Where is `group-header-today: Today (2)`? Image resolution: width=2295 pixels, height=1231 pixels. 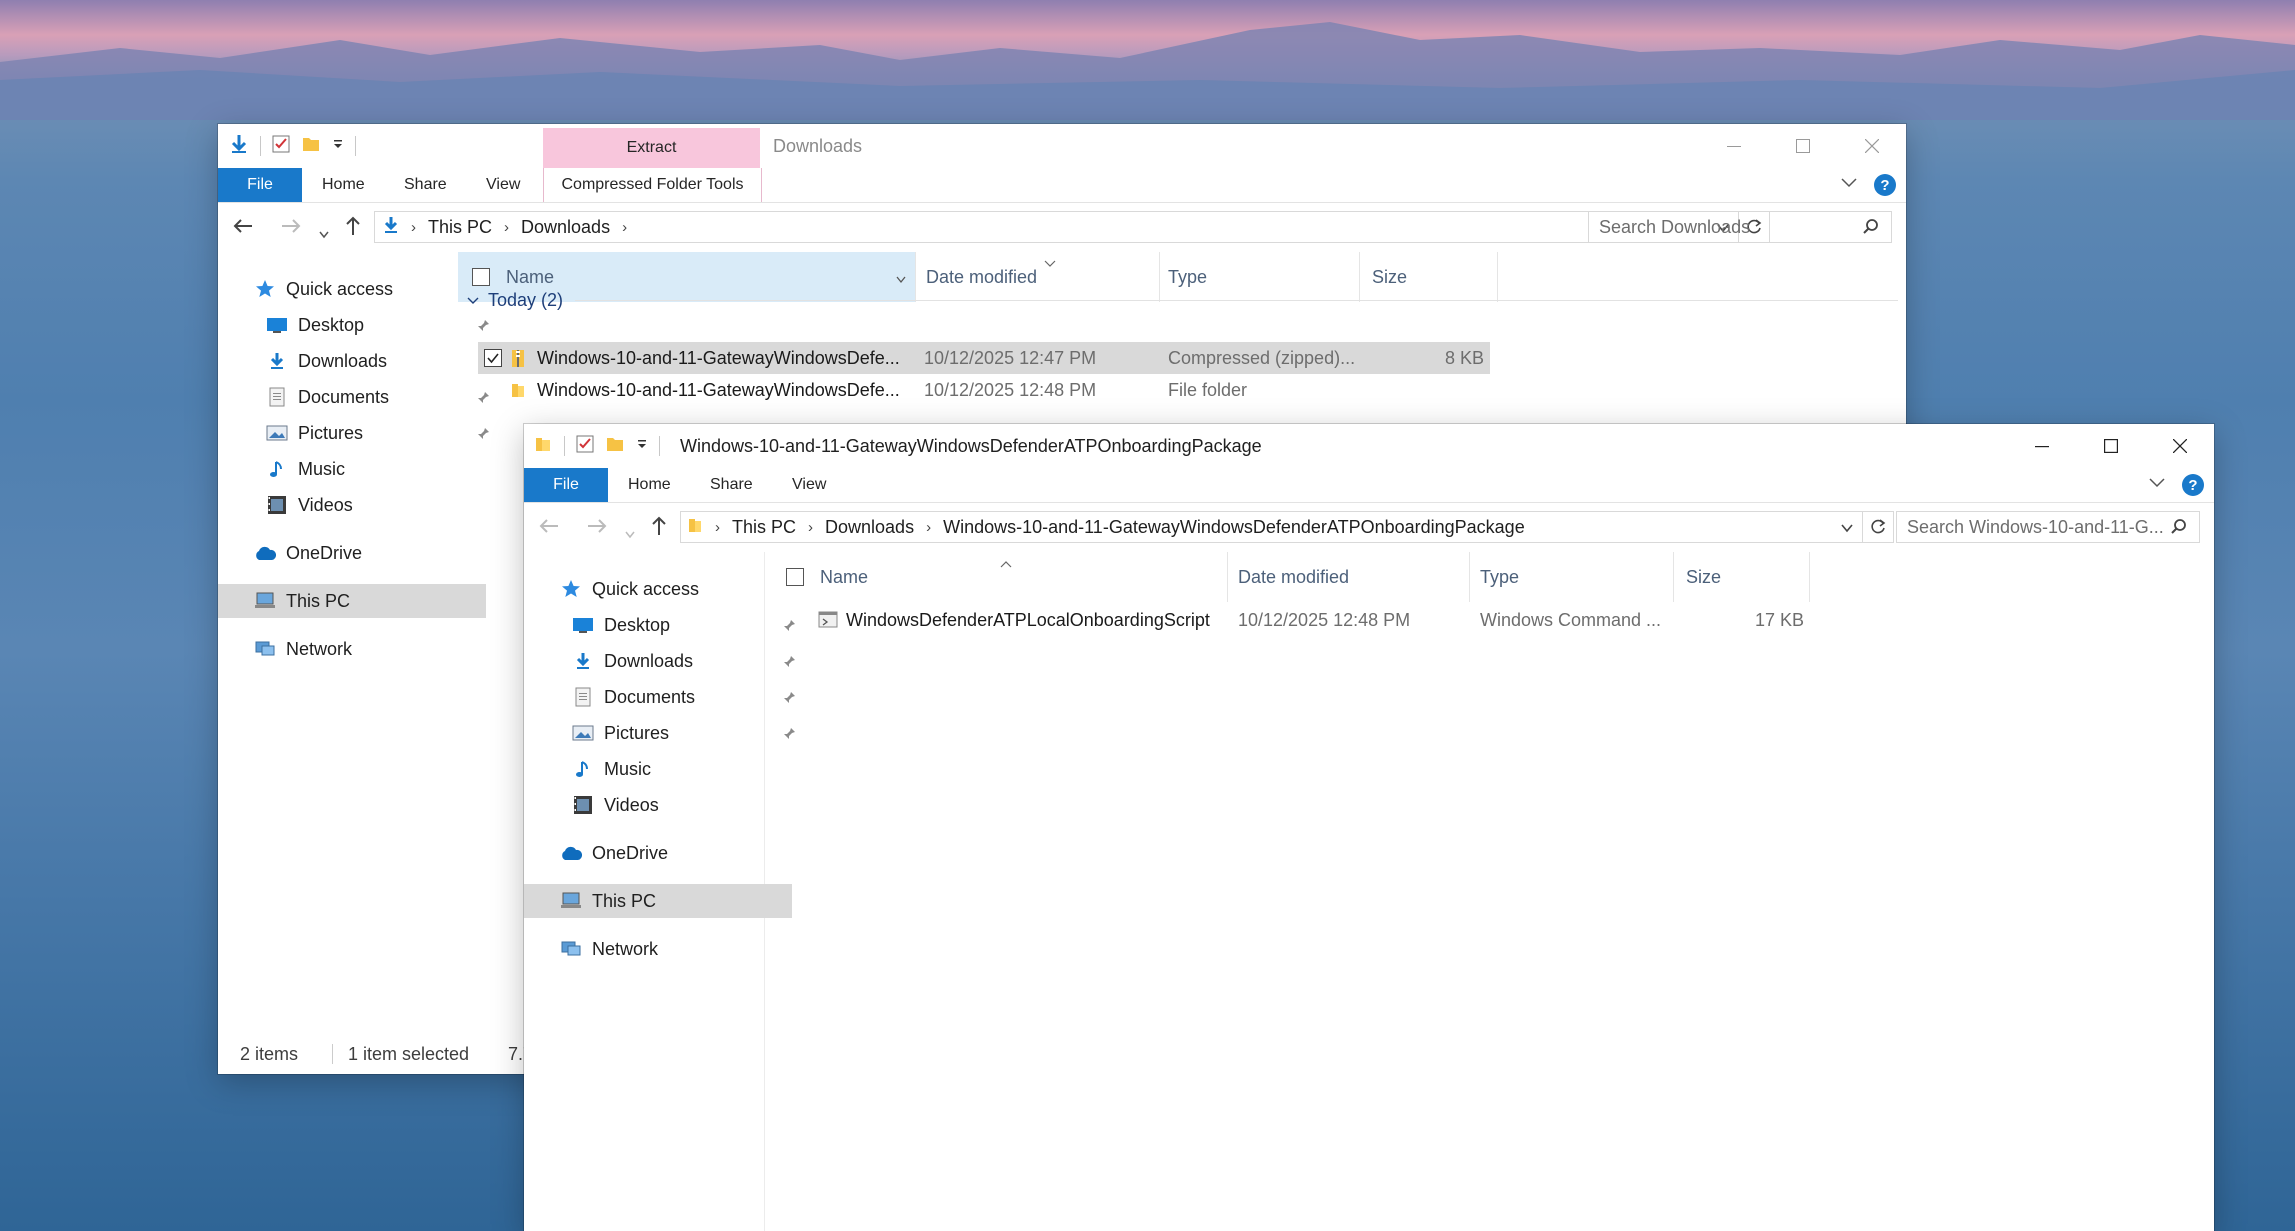
group-header-today: Today (2) is located at coordinates (1182, 300).